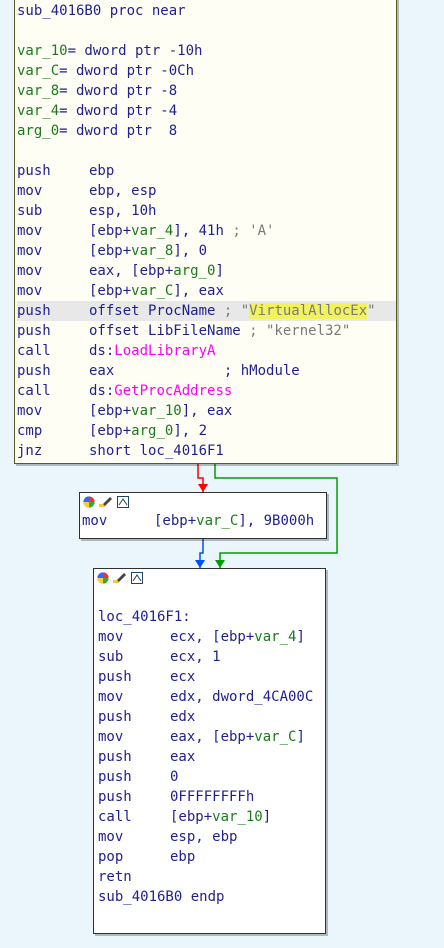 This screenshot has width=444, height=948. What do you see at coordinates (131, 271) in the screenshot?
I see `operand-prefix: eax, [ebp+` at bounding box center [131, 271].